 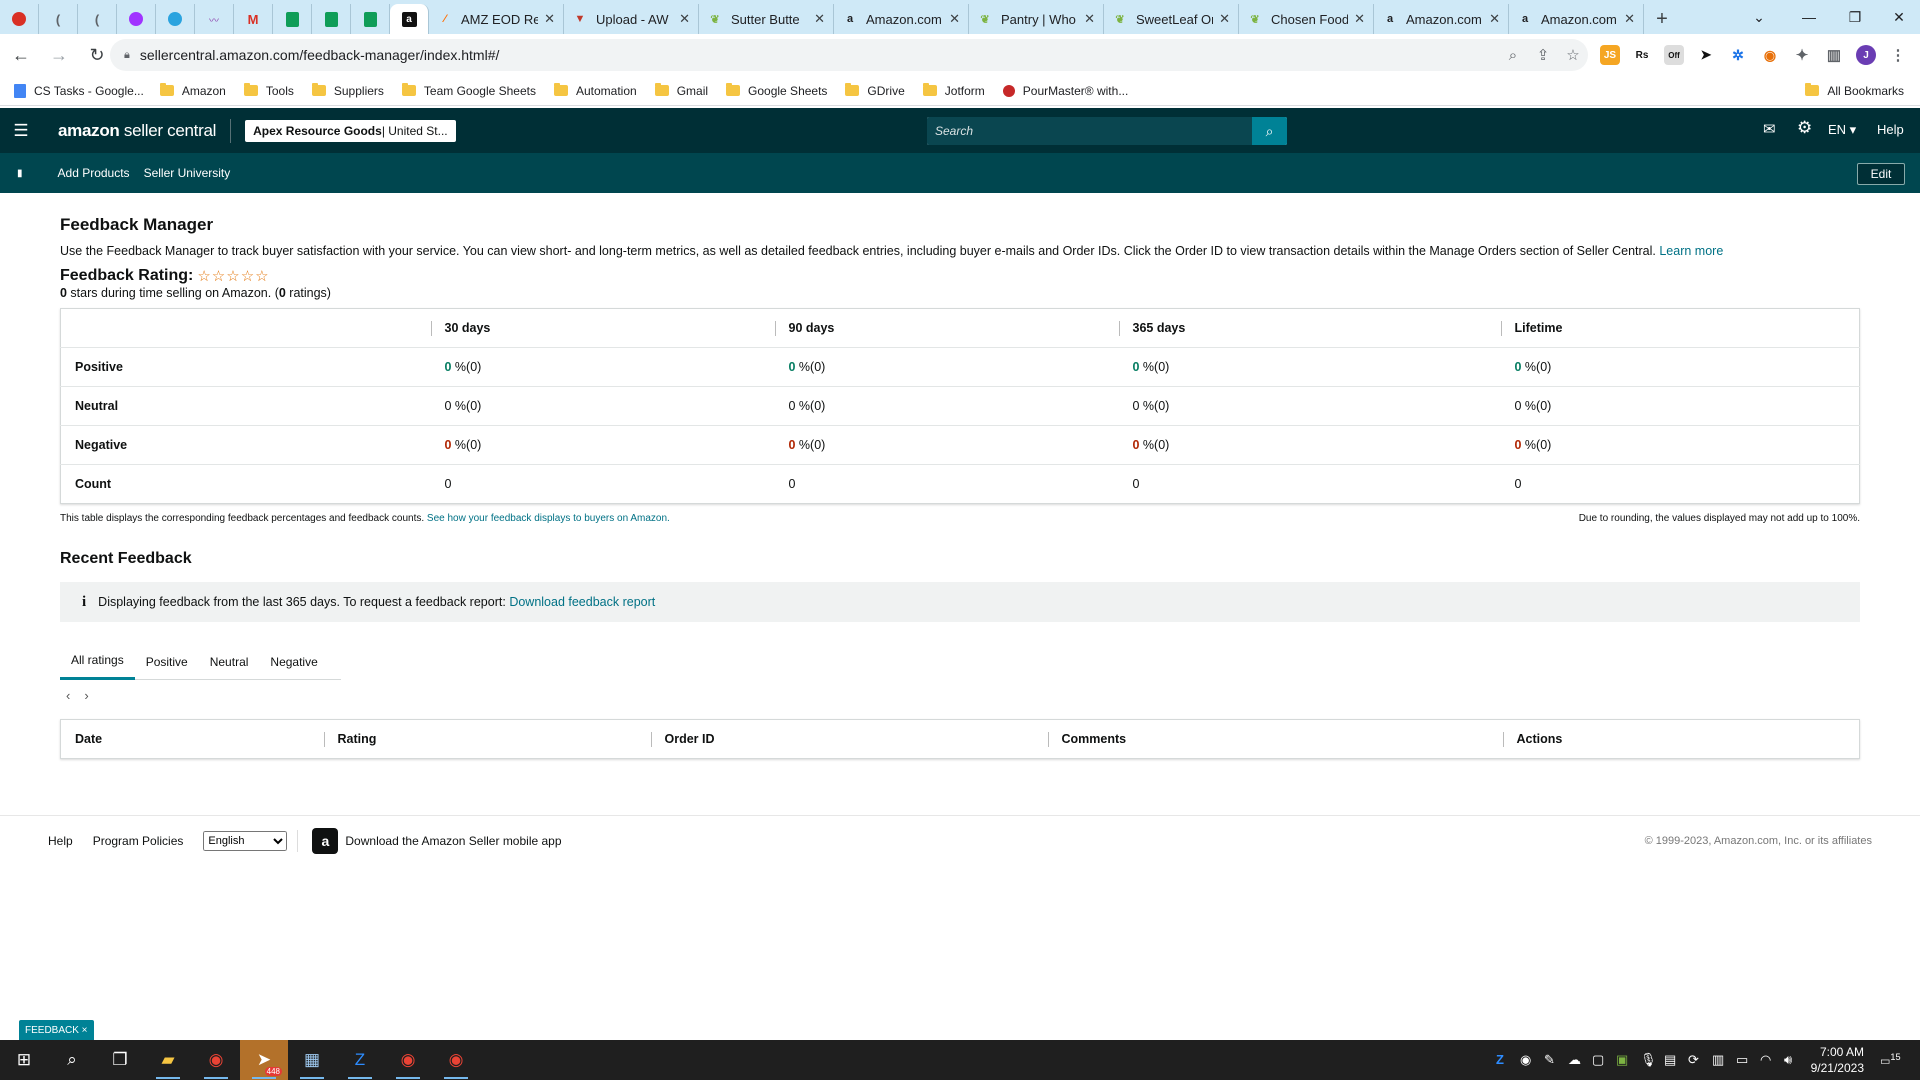 I want to click on reload-icon: ↻, so click(x=97, y=55).